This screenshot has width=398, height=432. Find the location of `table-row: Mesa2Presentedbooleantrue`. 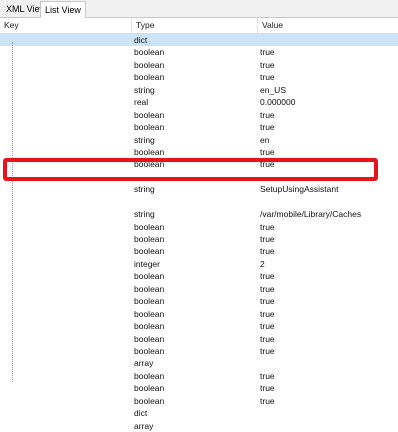

table-row: Mesa2Presentedbooleantrue is located at coordinates (199, 314).